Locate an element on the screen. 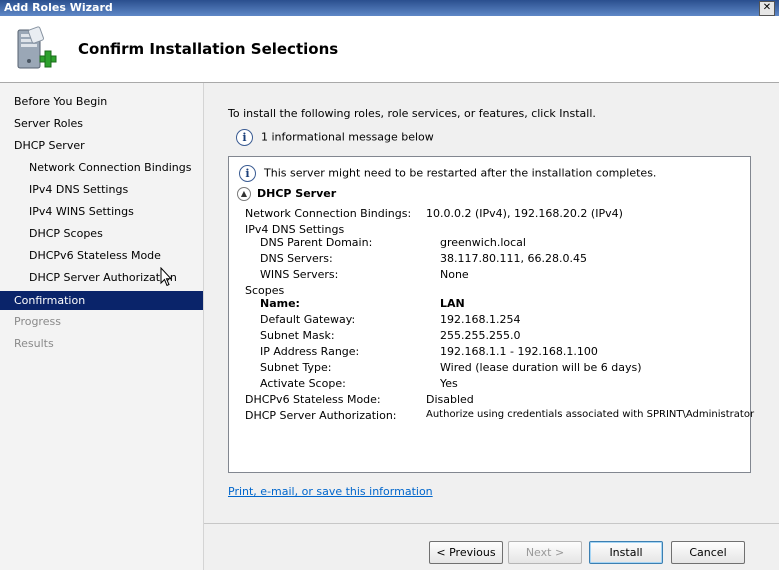  collapse-chevron-icon: ▲ is located at coordinates (244, 194).